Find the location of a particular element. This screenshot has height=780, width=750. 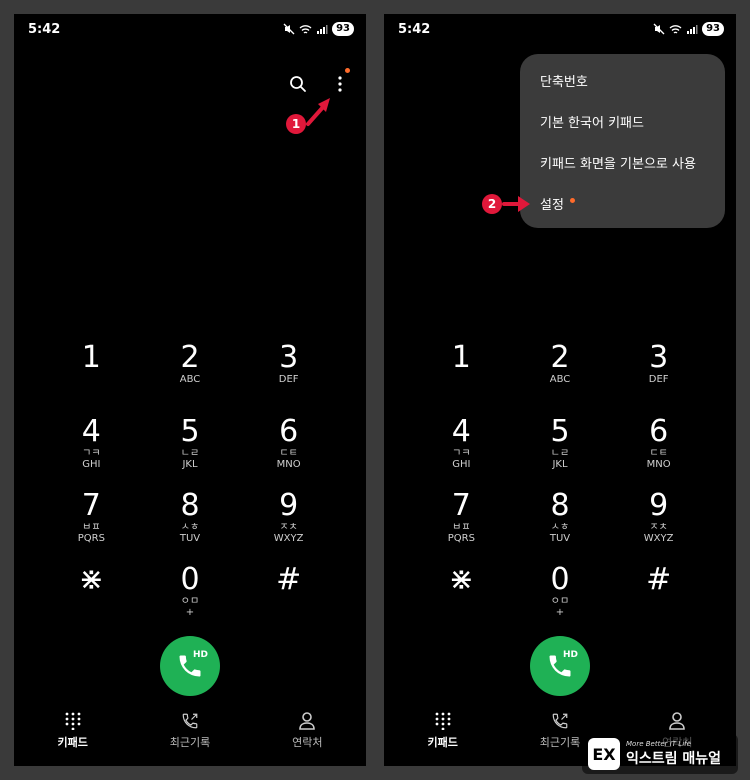

nav-recents: 최근기록 is located at coordinates (189, 734).